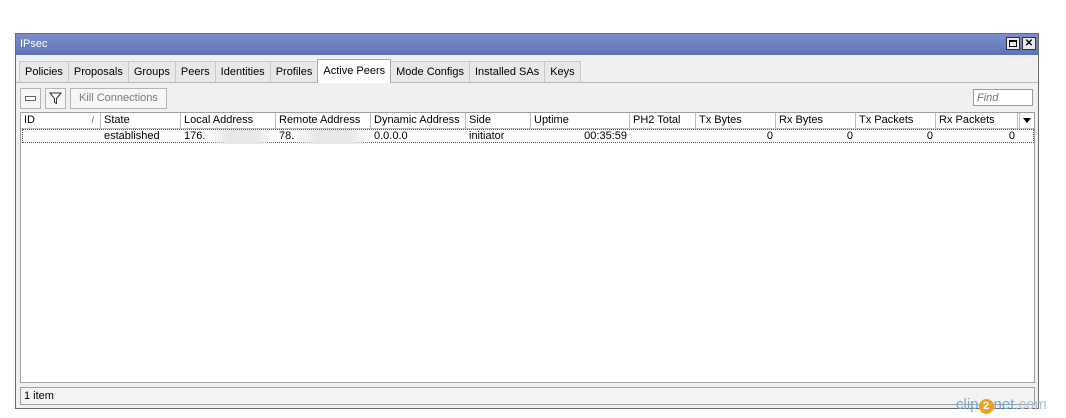  I want to click on tab-groups: Groups, so click(151, 72).